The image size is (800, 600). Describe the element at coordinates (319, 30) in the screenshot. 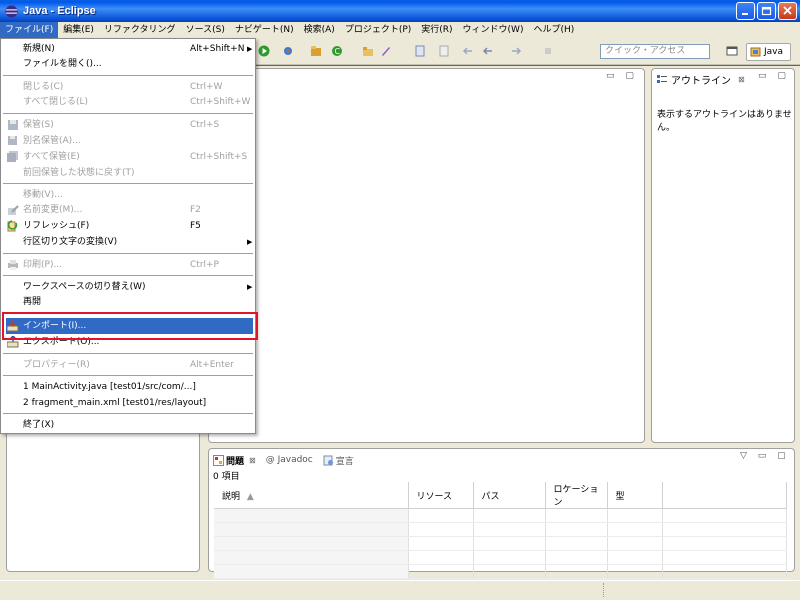

I see `menu-search: 検索(A)` at that location.